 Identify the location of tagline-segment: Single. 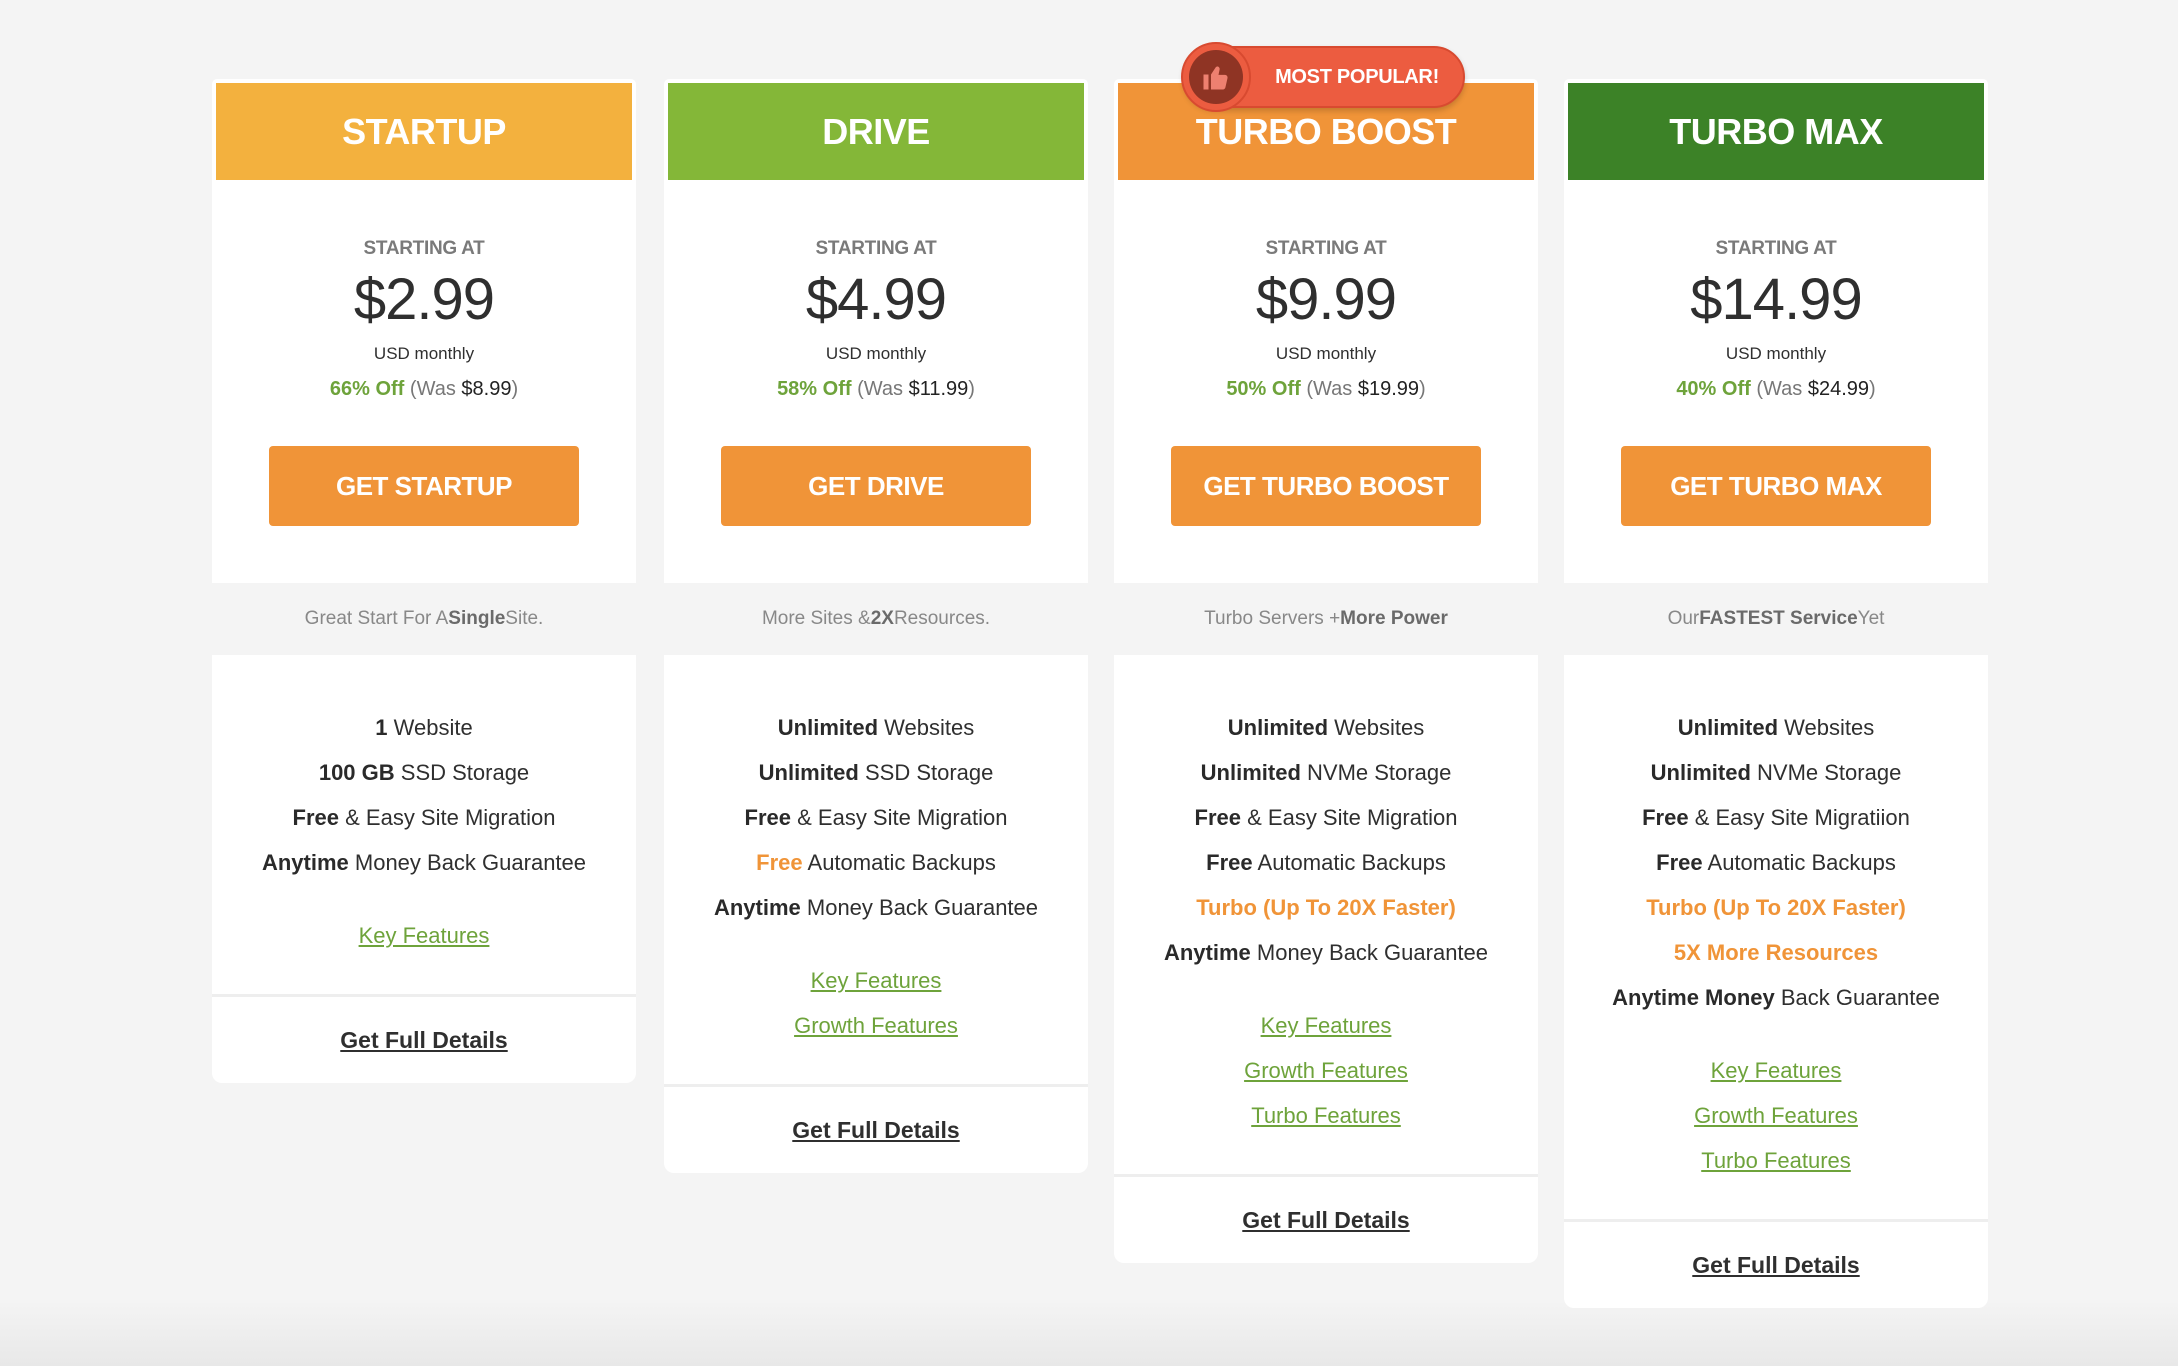
(477, 618).